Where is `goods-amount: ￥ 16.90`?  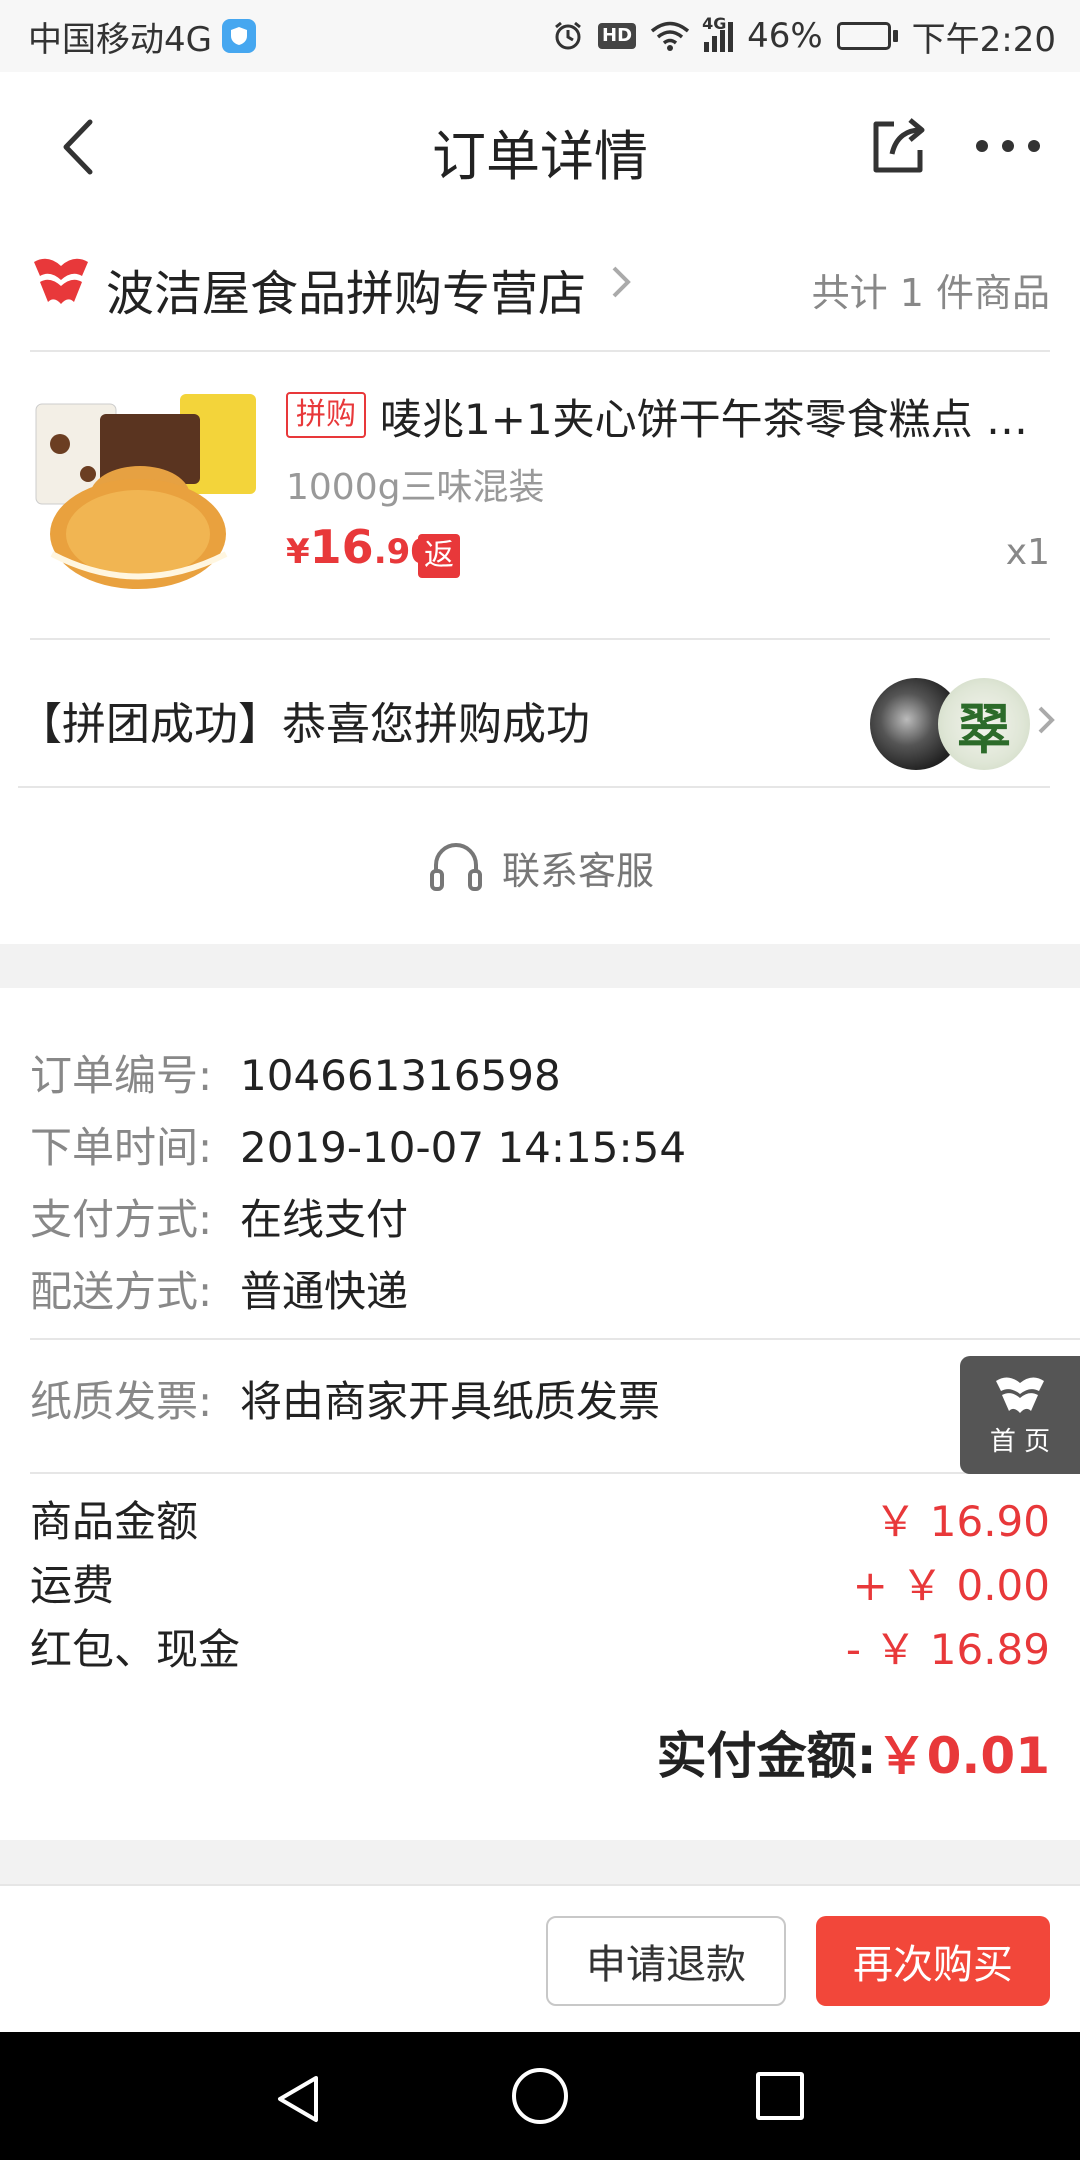 goods-amount: ￥ 16.90 is located at coordinates (962, 1521).